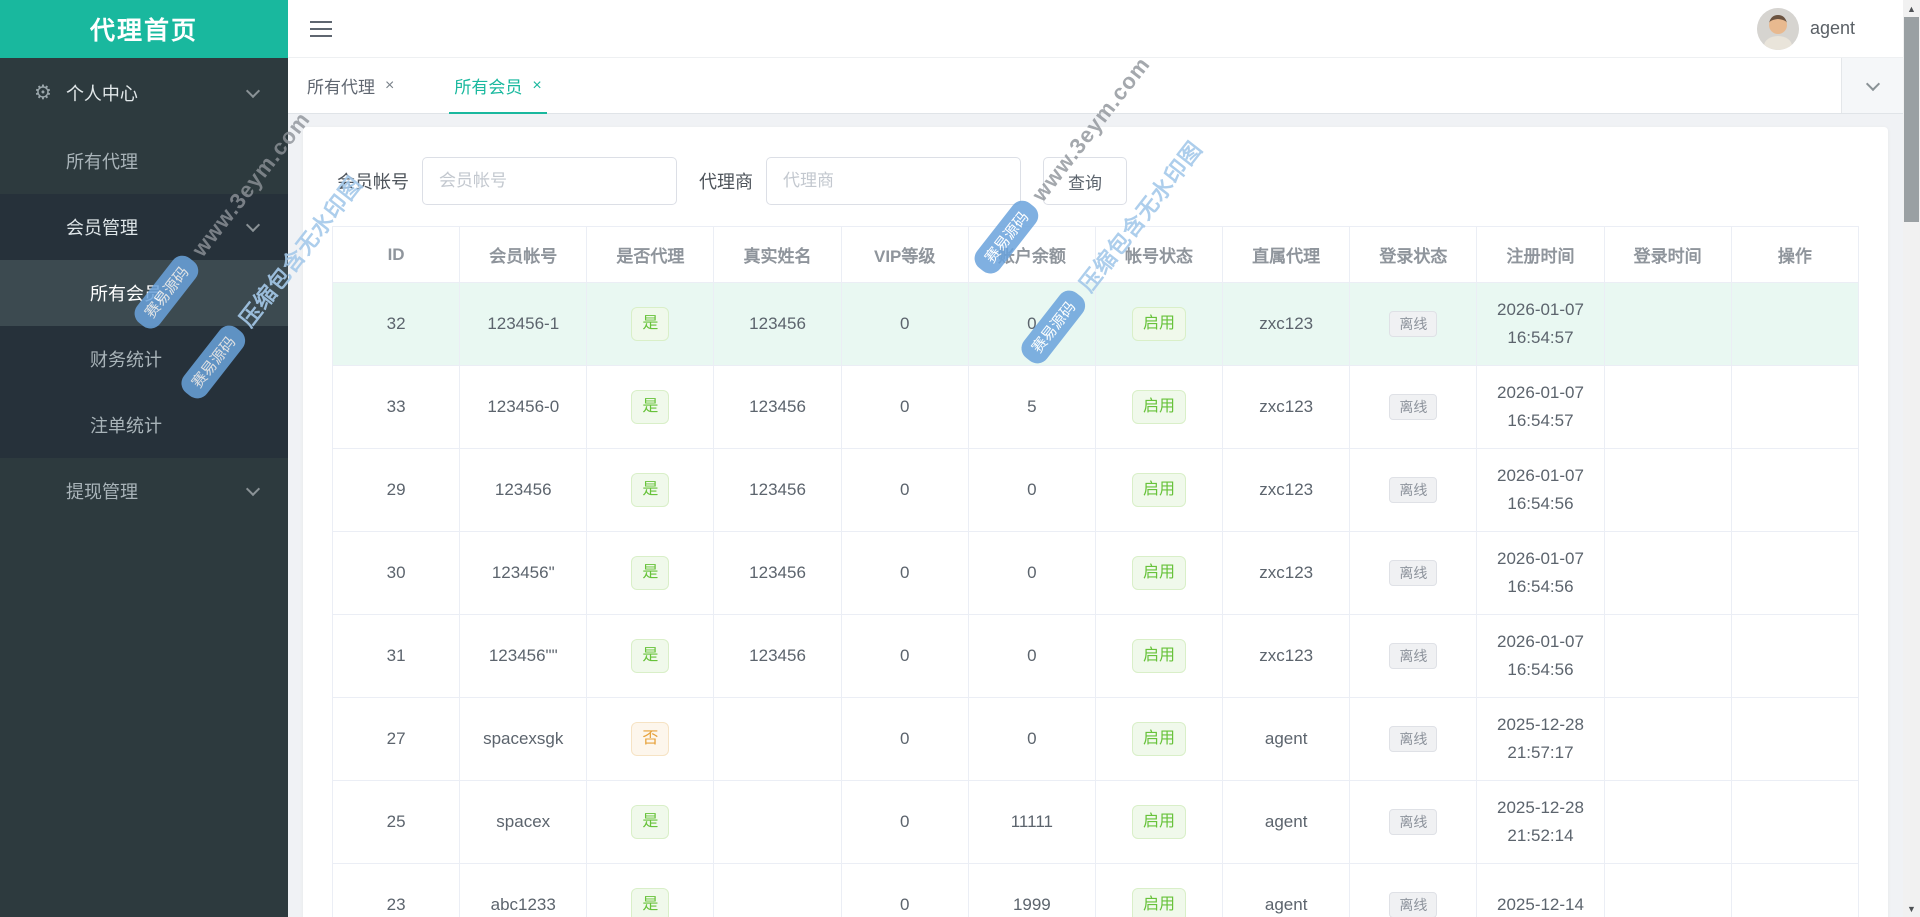 The height and width of the screenshot is (917, 1920). Describe the element at coordinates (1095, 29) in the screenshot. I see `top-header: agent` at that location.